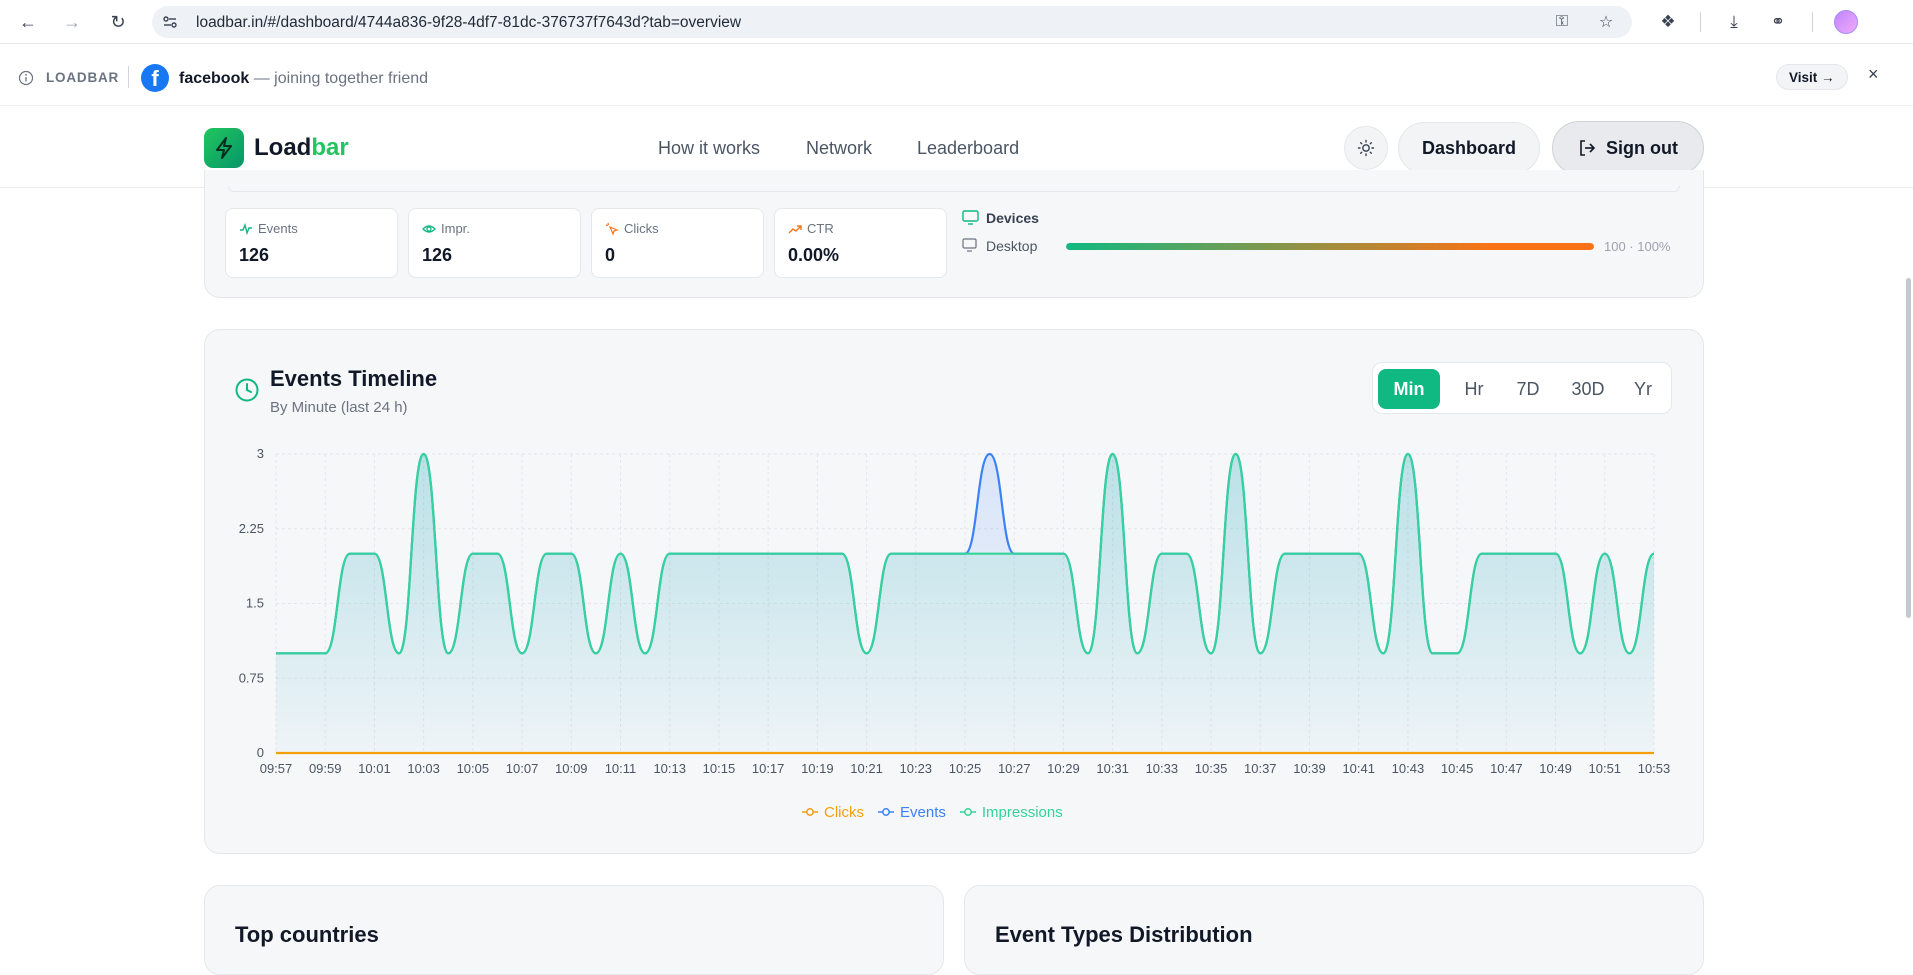  Describe the element at coordinates (276, 768) in the screenshot. I see `x-tick-label: 09:57` at that location.